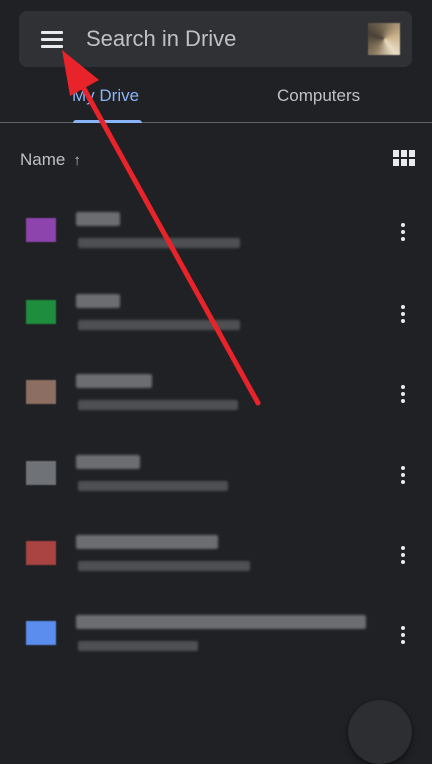 This screenshot has width=432, height=764. I want to click on new-file-button, so click(380, 732).